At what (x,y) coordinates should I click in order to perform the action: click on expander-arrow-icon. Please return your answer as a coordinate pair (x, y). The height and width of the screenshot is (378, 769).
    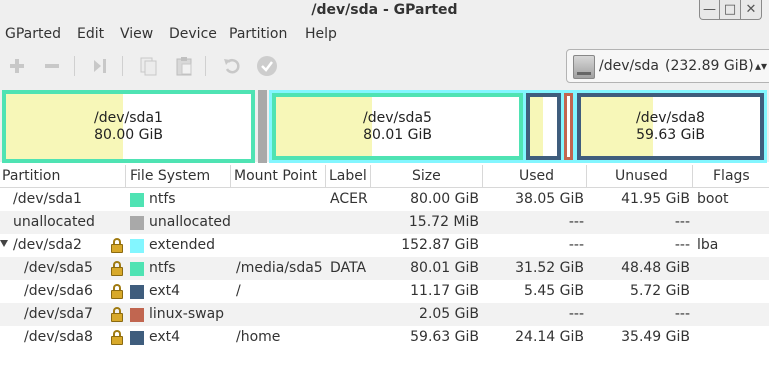
    Looking at the image, I should click on (4, 243).